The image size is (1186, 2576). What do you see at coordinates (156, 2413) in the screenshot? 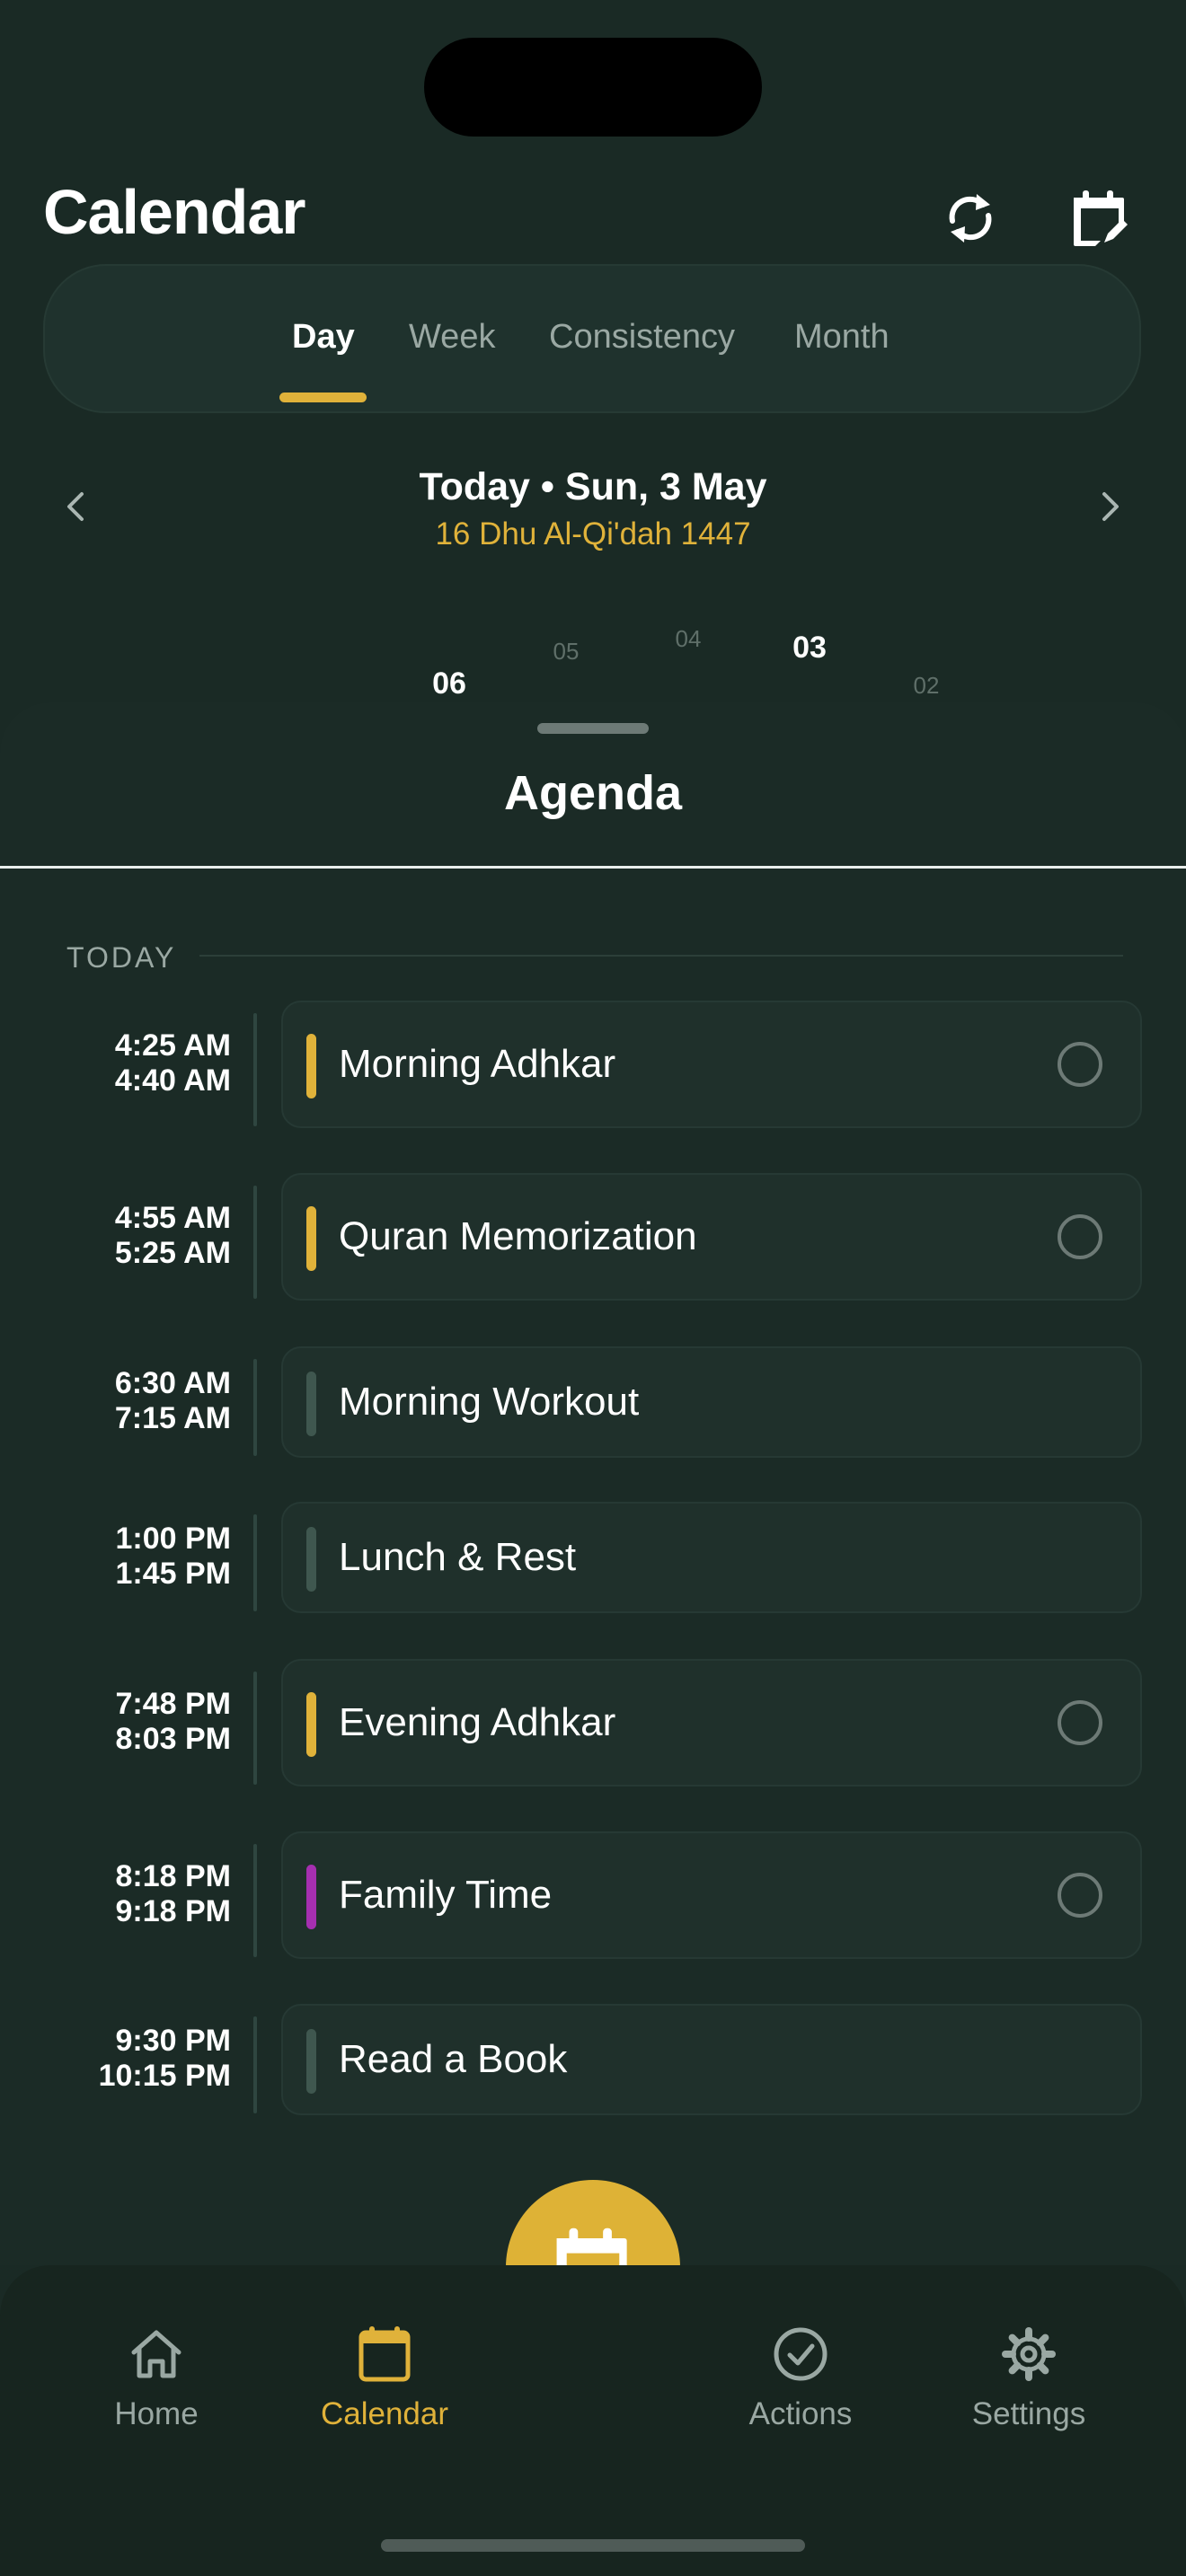
I see `nav-label: Home` at bounding box center [156, 2413].